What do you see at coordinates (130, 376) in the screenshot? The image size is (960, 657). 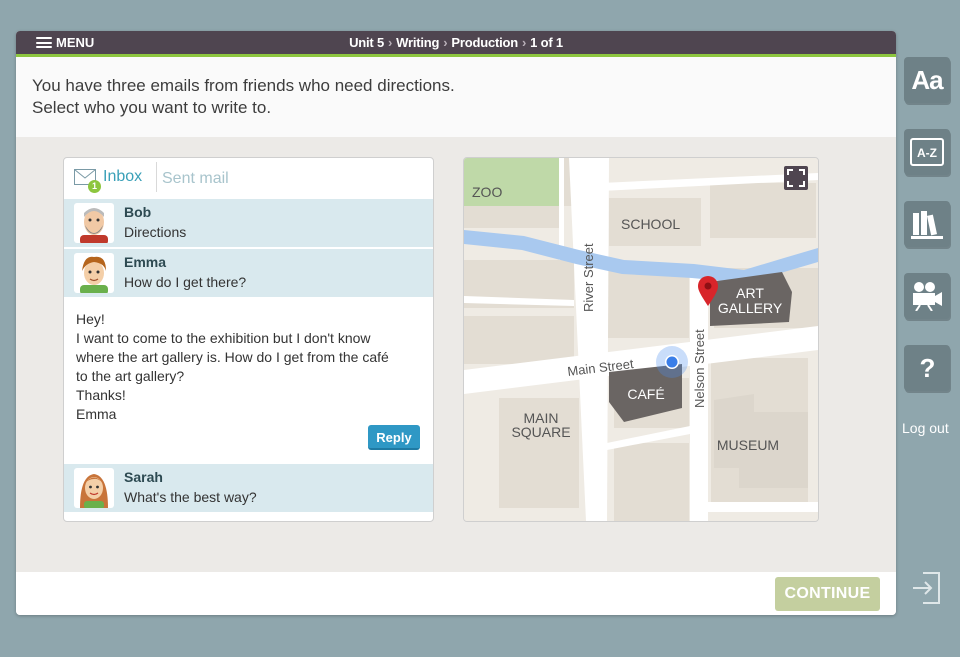 I see `message-line: to the art gallery?` at bounding box center [130, 376].